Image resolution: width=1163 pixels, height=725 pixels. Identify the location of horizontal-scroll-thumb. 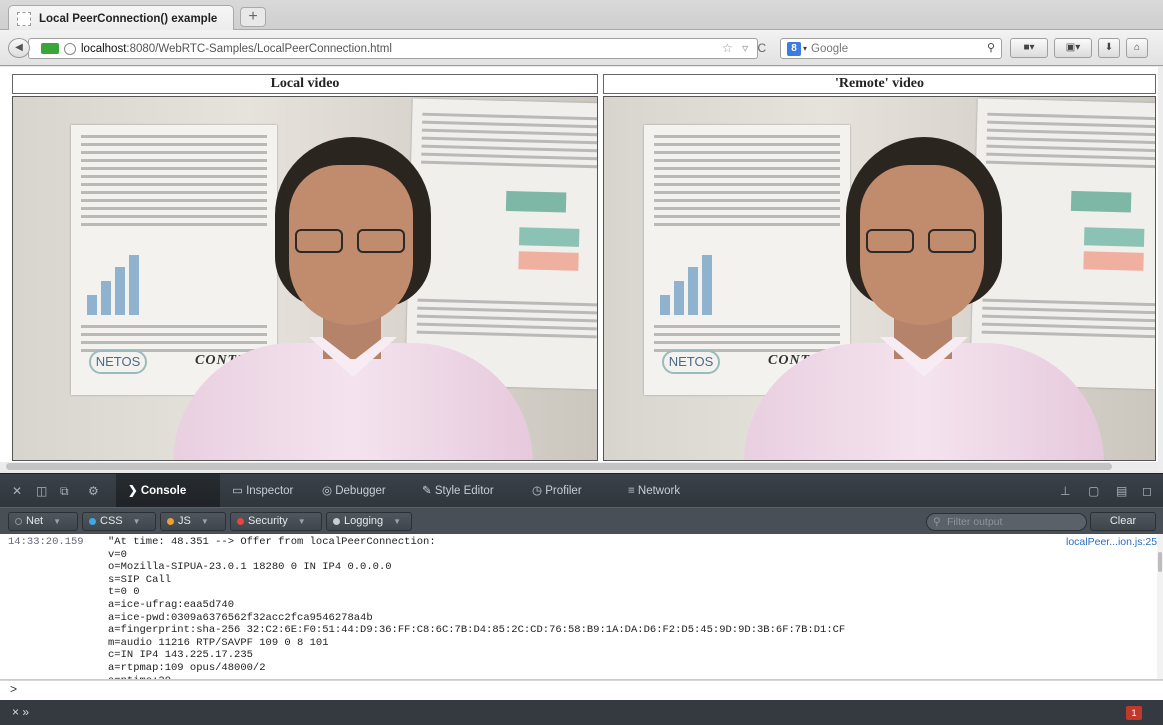
(559, 466).